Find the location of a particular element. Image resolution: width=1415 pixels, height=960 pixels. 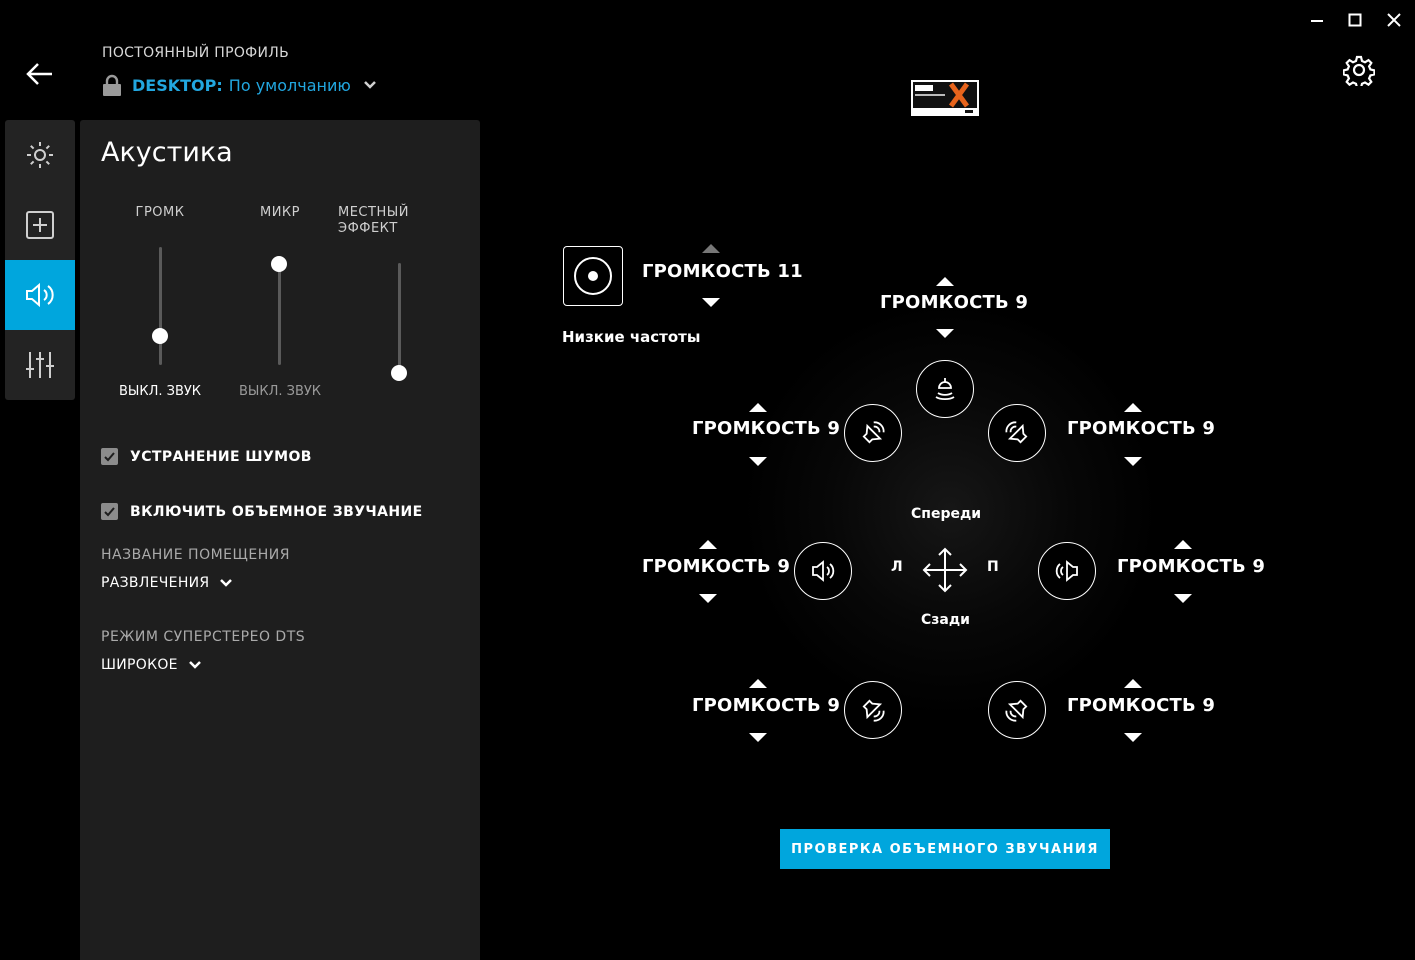

noise-cancel-checkbox: УСТРАНЕНИЕ ШУМОВ is located at coordinates (206, 456).